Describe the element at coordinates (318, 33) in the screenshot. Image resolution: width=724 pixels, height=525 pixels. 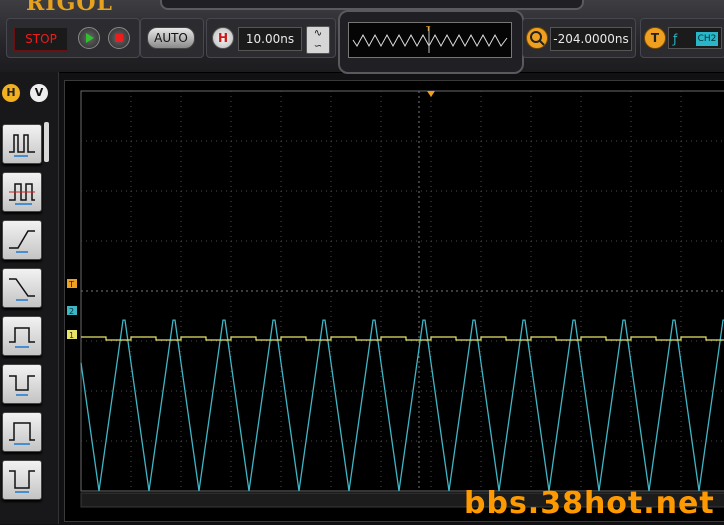
I see `sine-icon: ∿` at that location.